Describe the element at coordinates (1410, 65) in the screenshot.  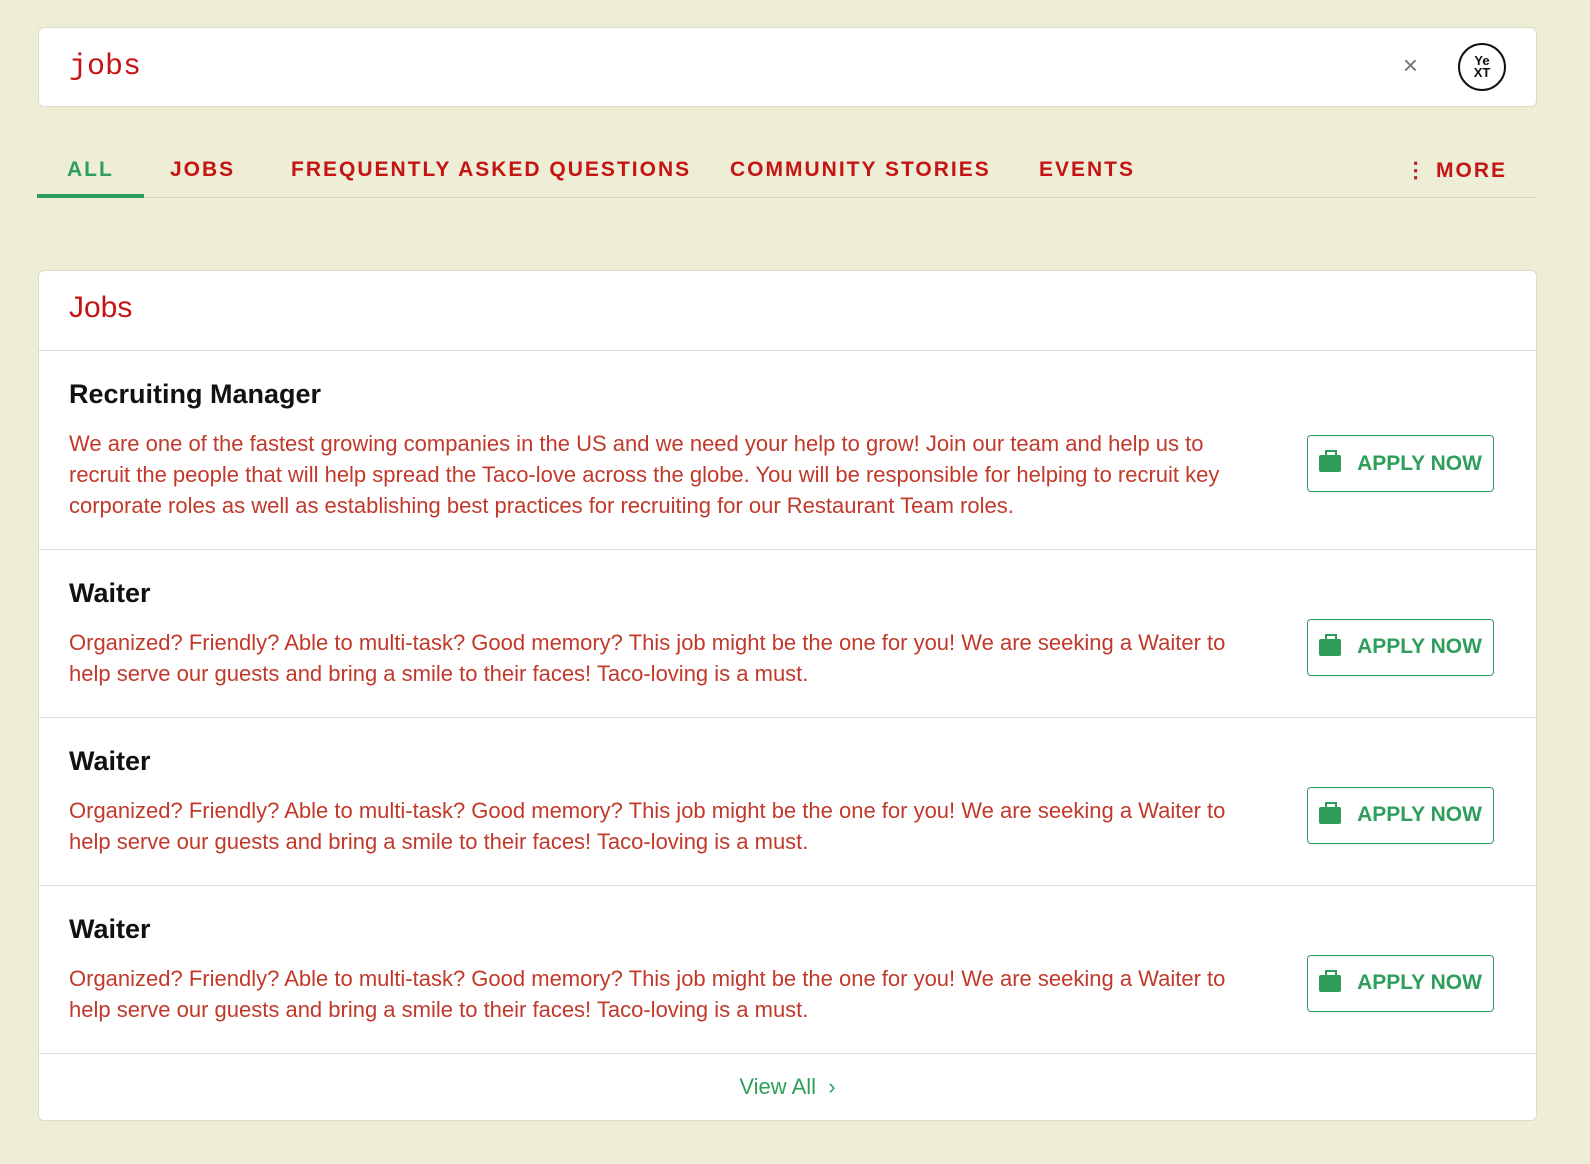
I see `clear-icon: ×` at that location.